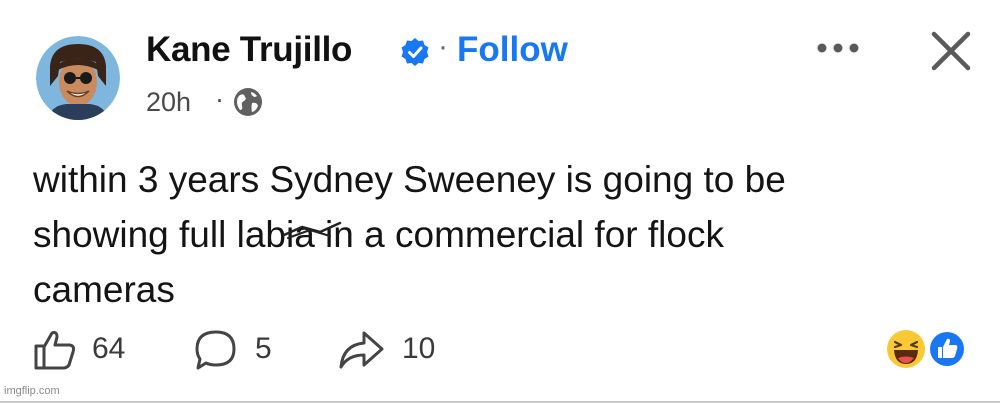 This screenshot has width=1000, height=403. What do you see at coordinates (415, 52) in the screenshot?
I see `verified-badge-icon` at bounding box center [415, 52].